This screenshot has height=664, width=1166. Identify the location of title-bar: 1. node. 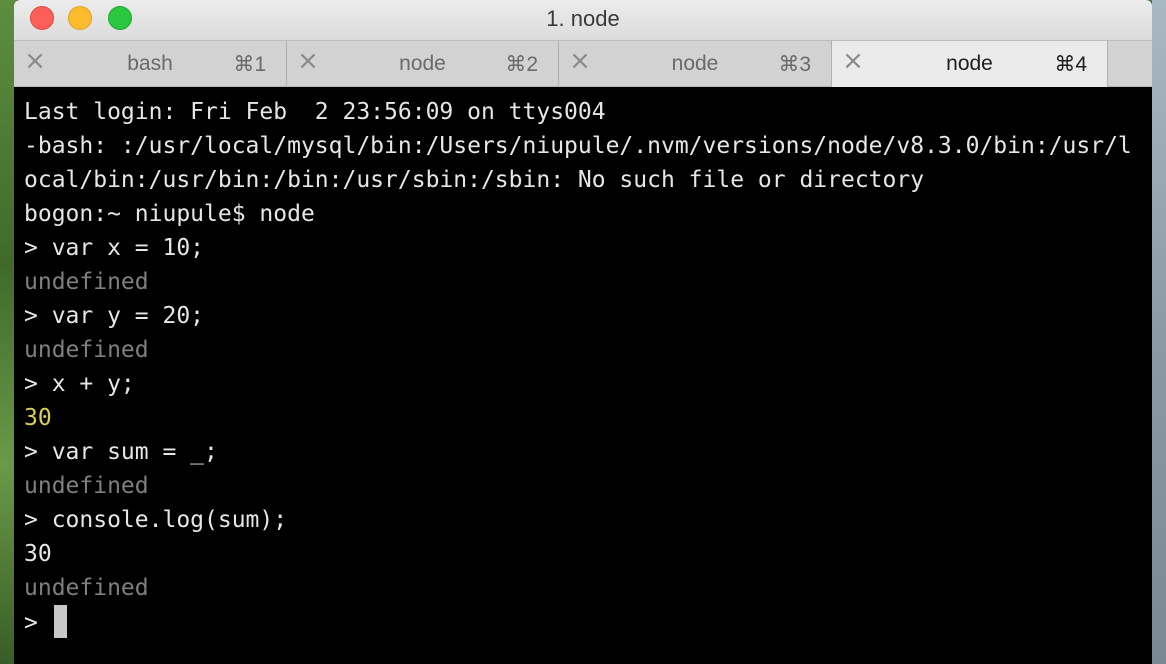
(583, 20).